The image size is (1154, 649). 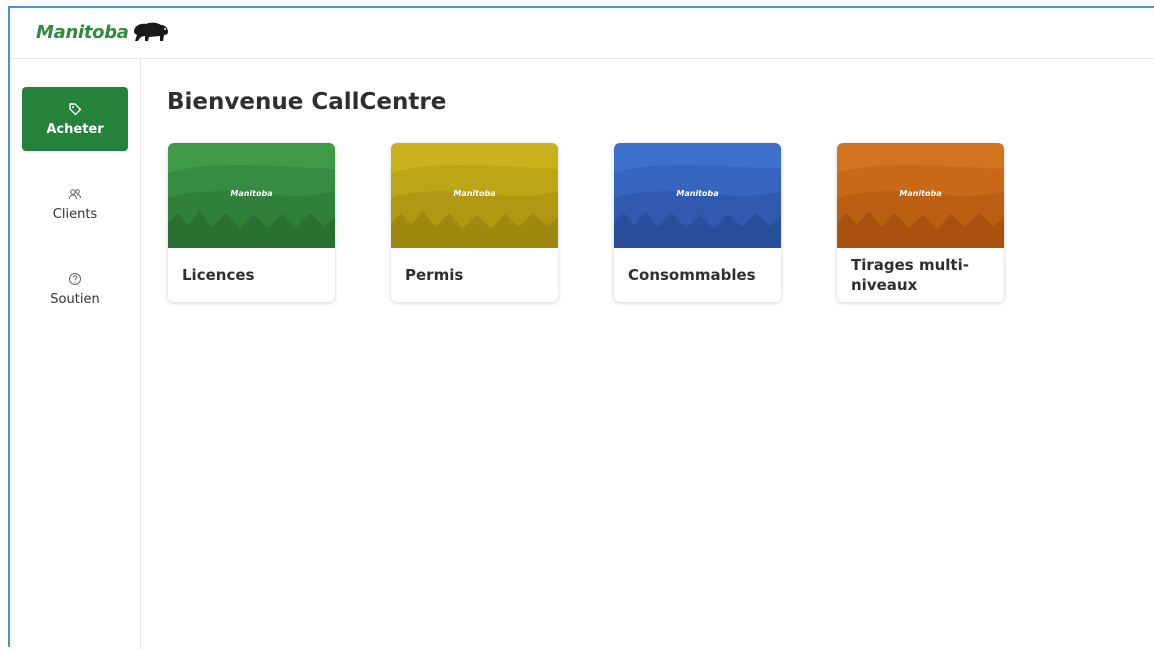 I want to click on card-label: Tirages multi-niveaux, so click(x=910, y=275).